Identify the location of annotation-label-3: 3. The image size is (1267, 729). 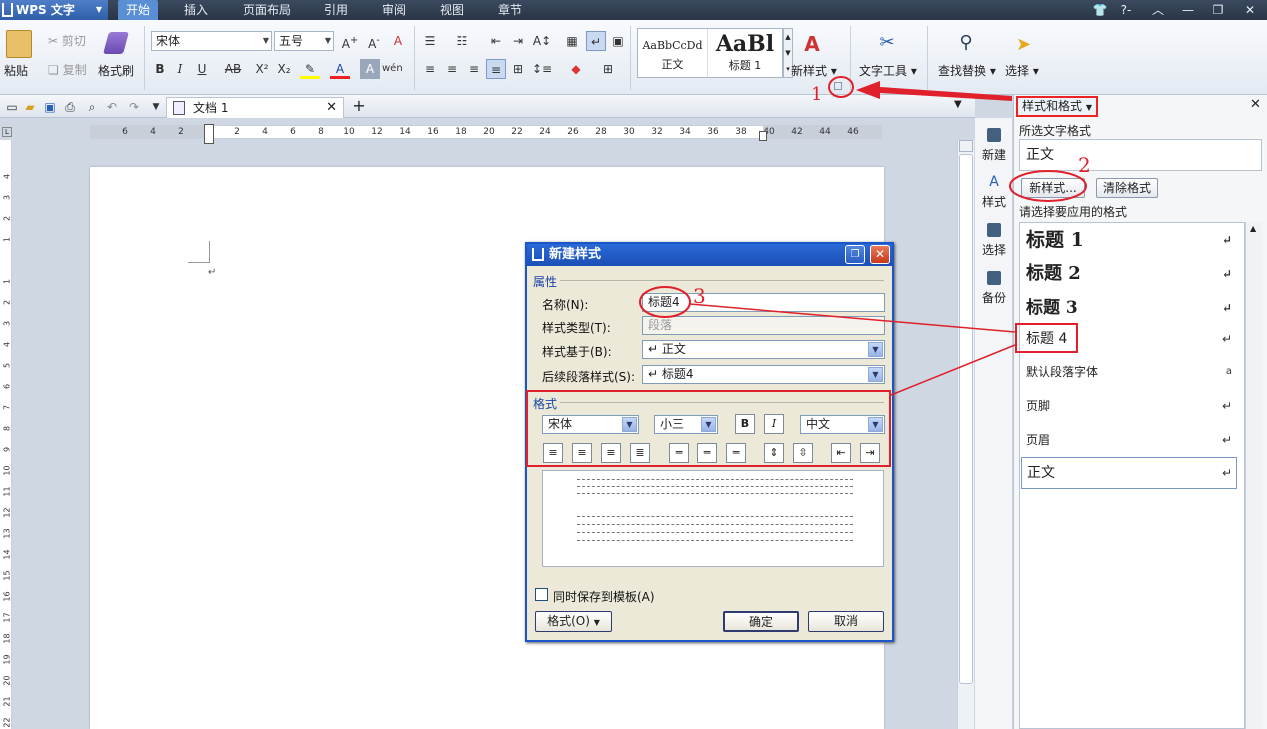
(699, 296).